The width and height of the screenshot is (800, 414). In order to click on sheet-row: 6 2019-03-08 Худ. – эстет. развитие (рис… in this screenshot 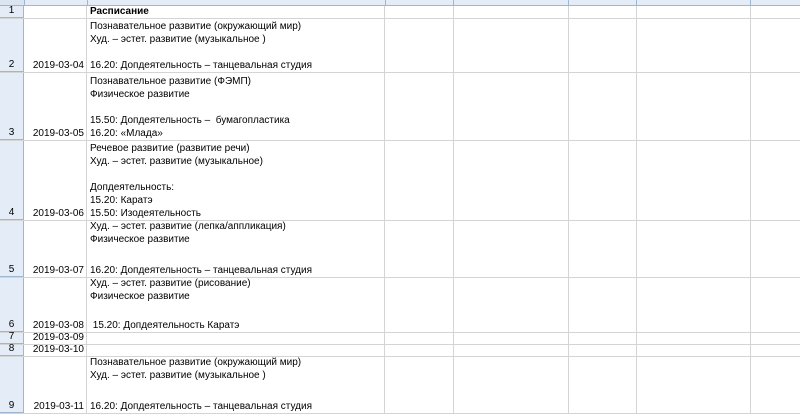, I will do `click(400, 305)`.